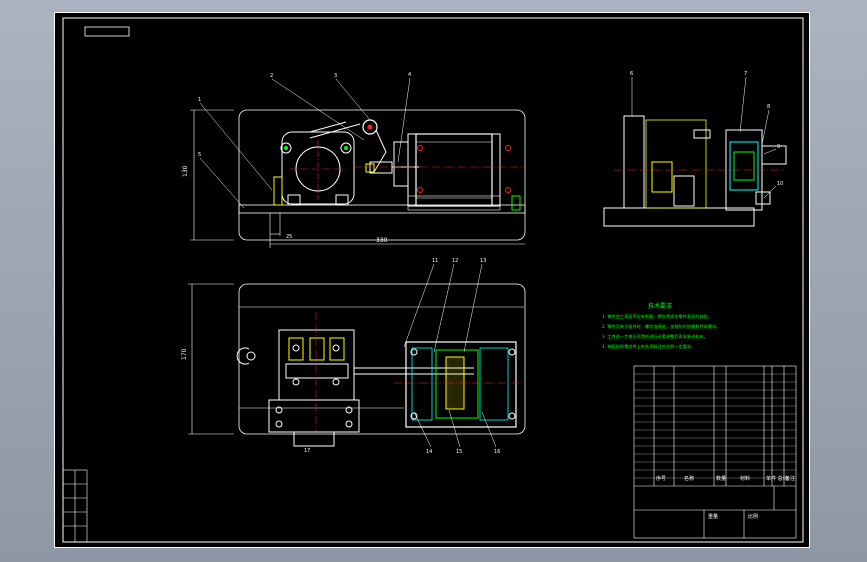 The height and width of the screenshot is (562, 867). What do you see at coordinates (382, 240) in the screenshot?
I see `dim-length-front: 330` at bounding box center [382, 240].